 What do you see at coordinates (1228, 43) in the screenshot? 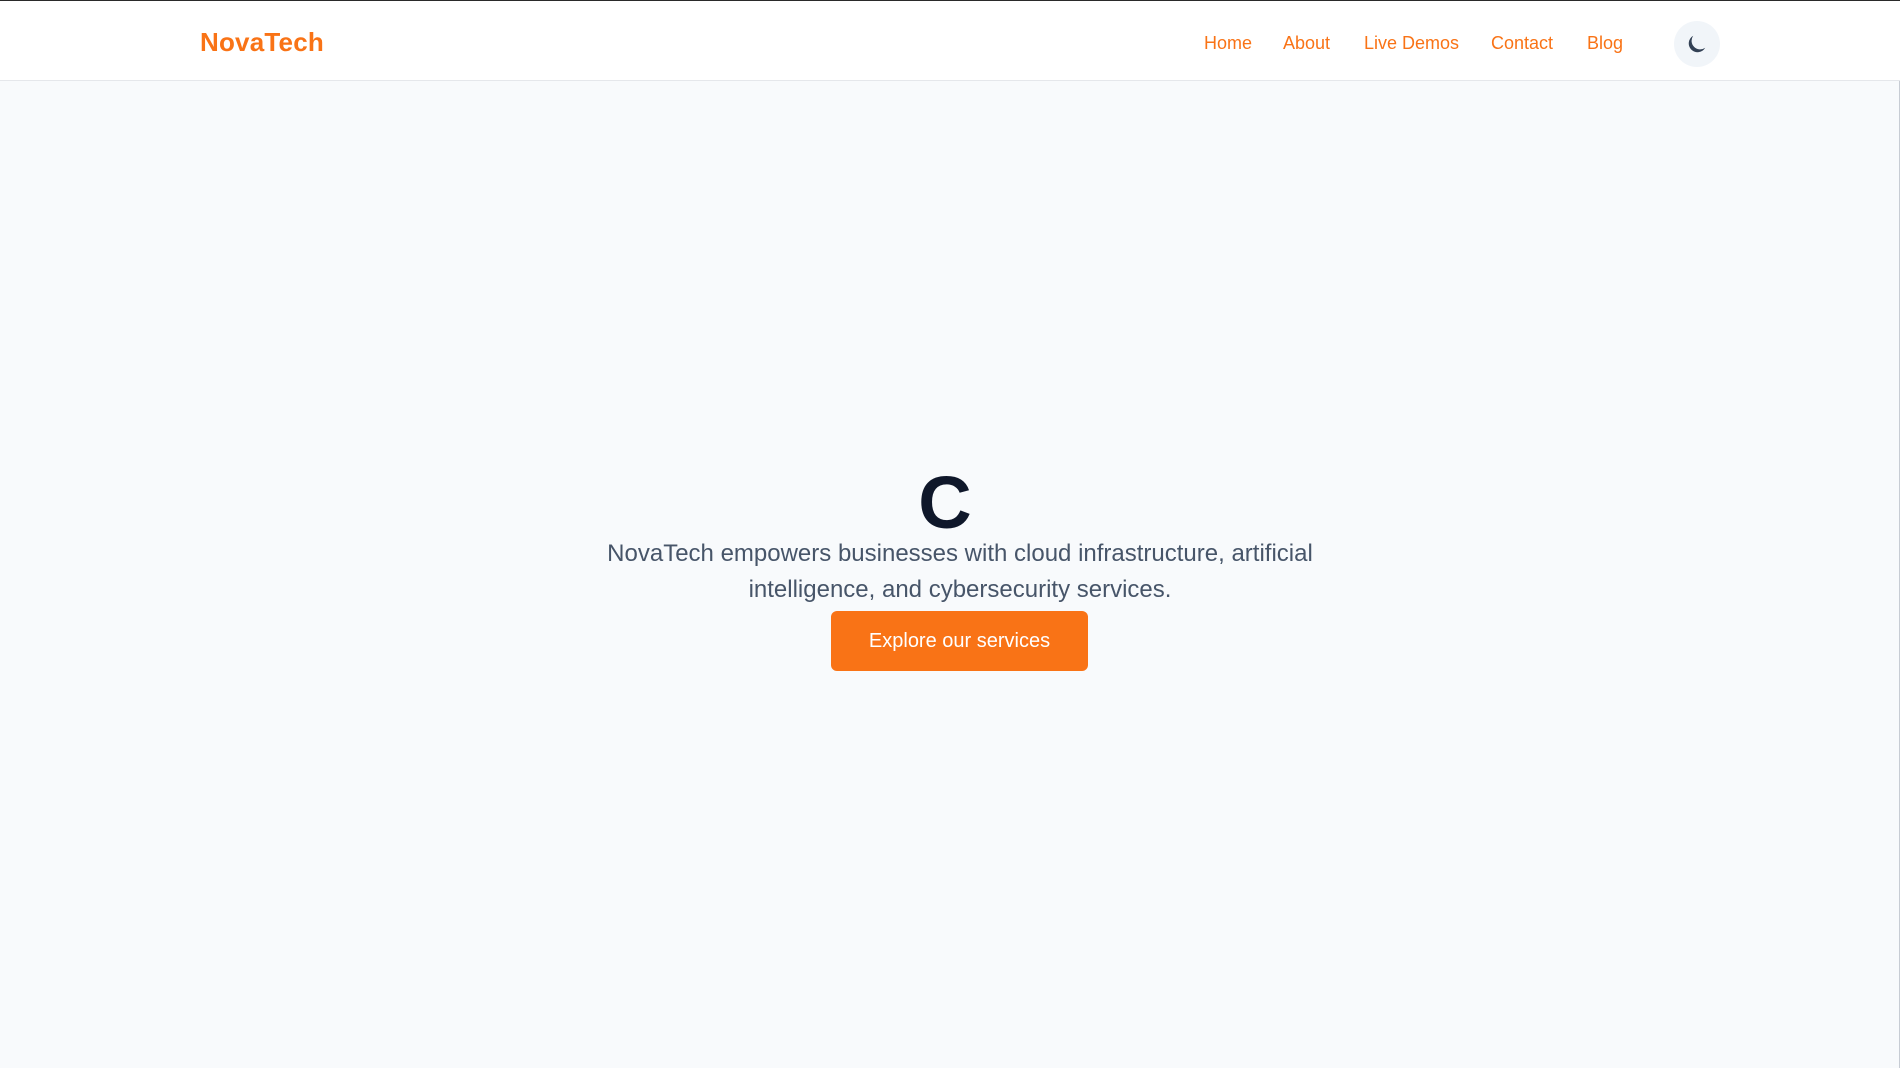
I see `nav-home-link: Home` at bounding box center [1228, 43].